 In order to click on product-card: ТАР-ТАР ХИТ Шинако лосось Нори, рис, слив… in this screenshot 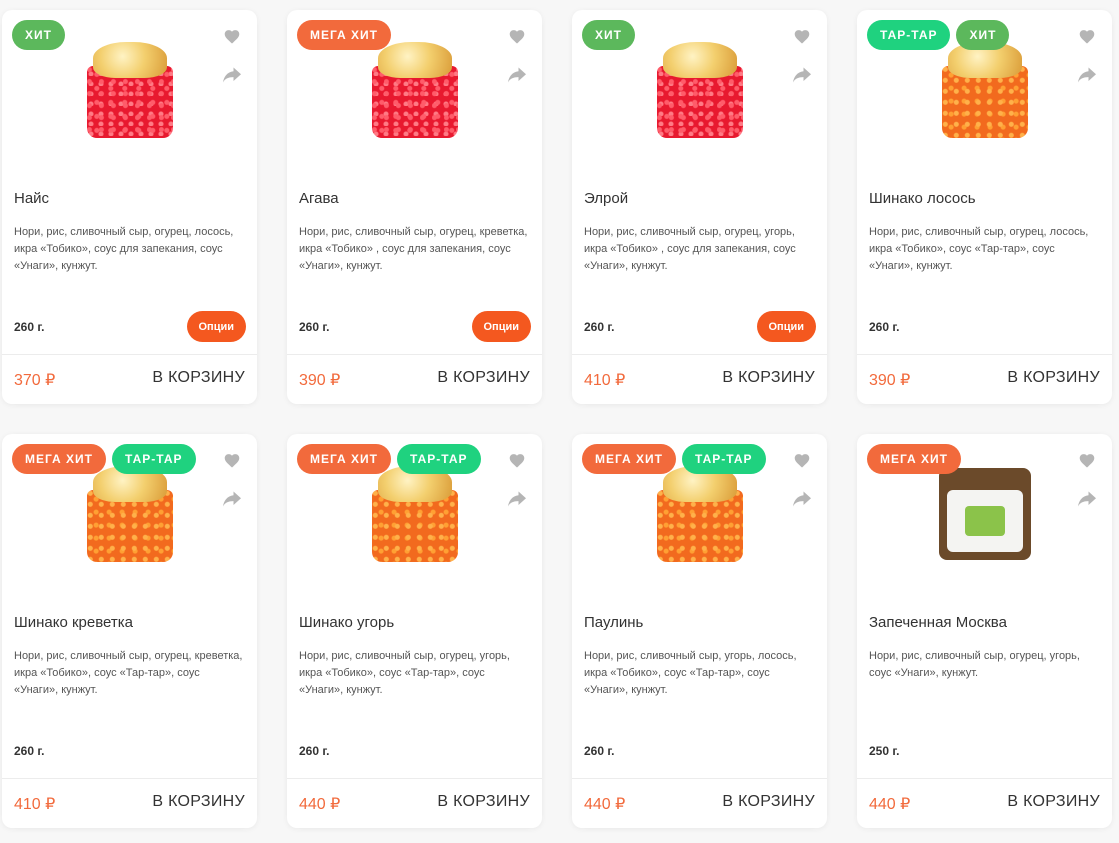, I will do `click(984, 207)`.